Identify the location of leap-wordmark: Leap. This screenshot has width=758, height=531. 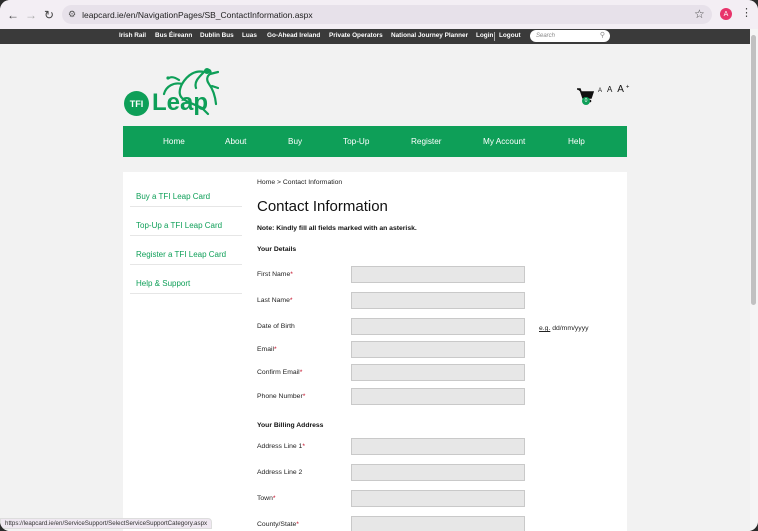
(180, 102).